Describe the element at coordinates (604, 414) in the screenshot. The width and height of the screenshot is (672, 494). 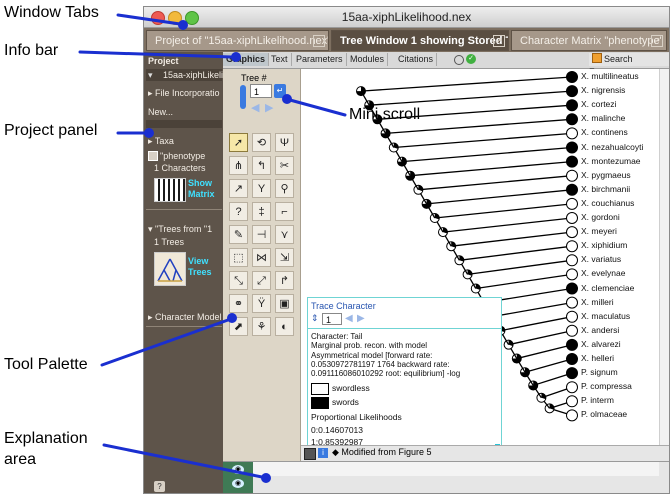
I see `taxon-label: P. olmaceae` at that location.